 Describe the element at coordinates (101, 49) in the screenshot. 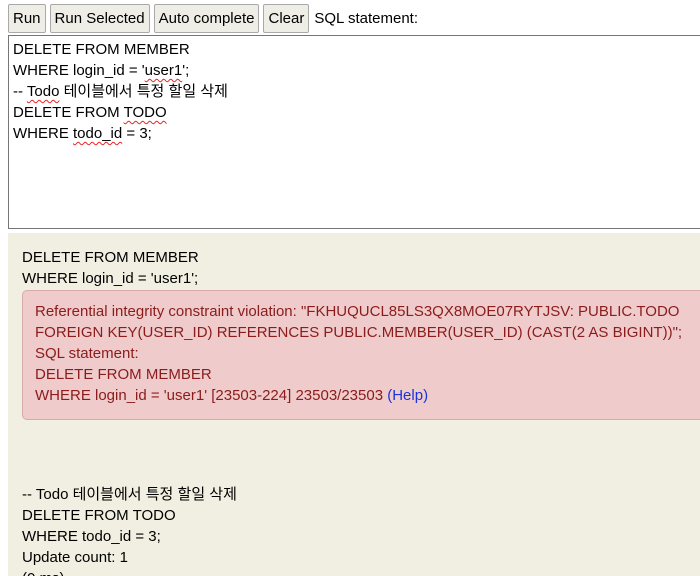

I see `editor-line: DELETE FROM MEMBER` at that location.